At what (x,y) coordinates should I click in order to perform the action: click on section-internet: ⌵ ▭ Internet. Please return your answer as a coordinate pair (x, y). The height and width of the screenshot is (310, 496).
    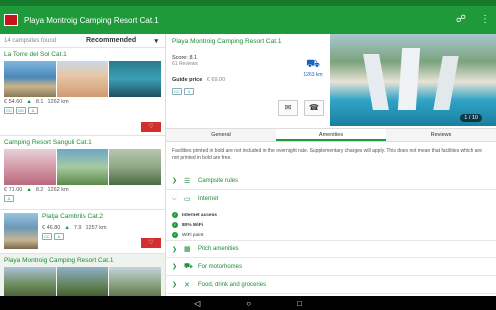
    Looking at the image, I should click on (331, 199).